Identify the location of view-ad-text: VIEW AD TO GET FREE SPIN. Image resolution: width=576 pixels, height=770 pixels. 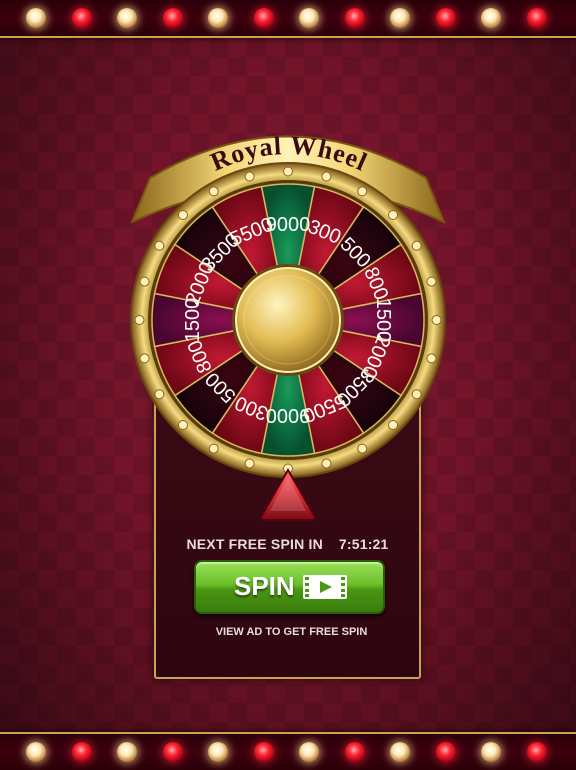
(291, 632).